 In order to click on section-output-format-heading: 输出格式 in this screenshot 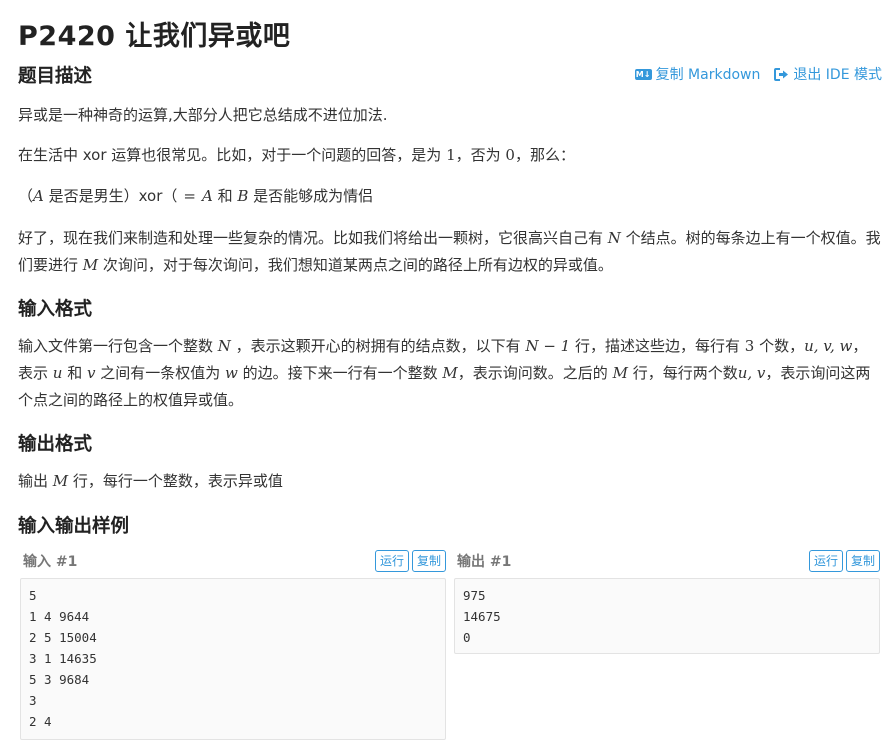, I will do `click(55, 444)`.